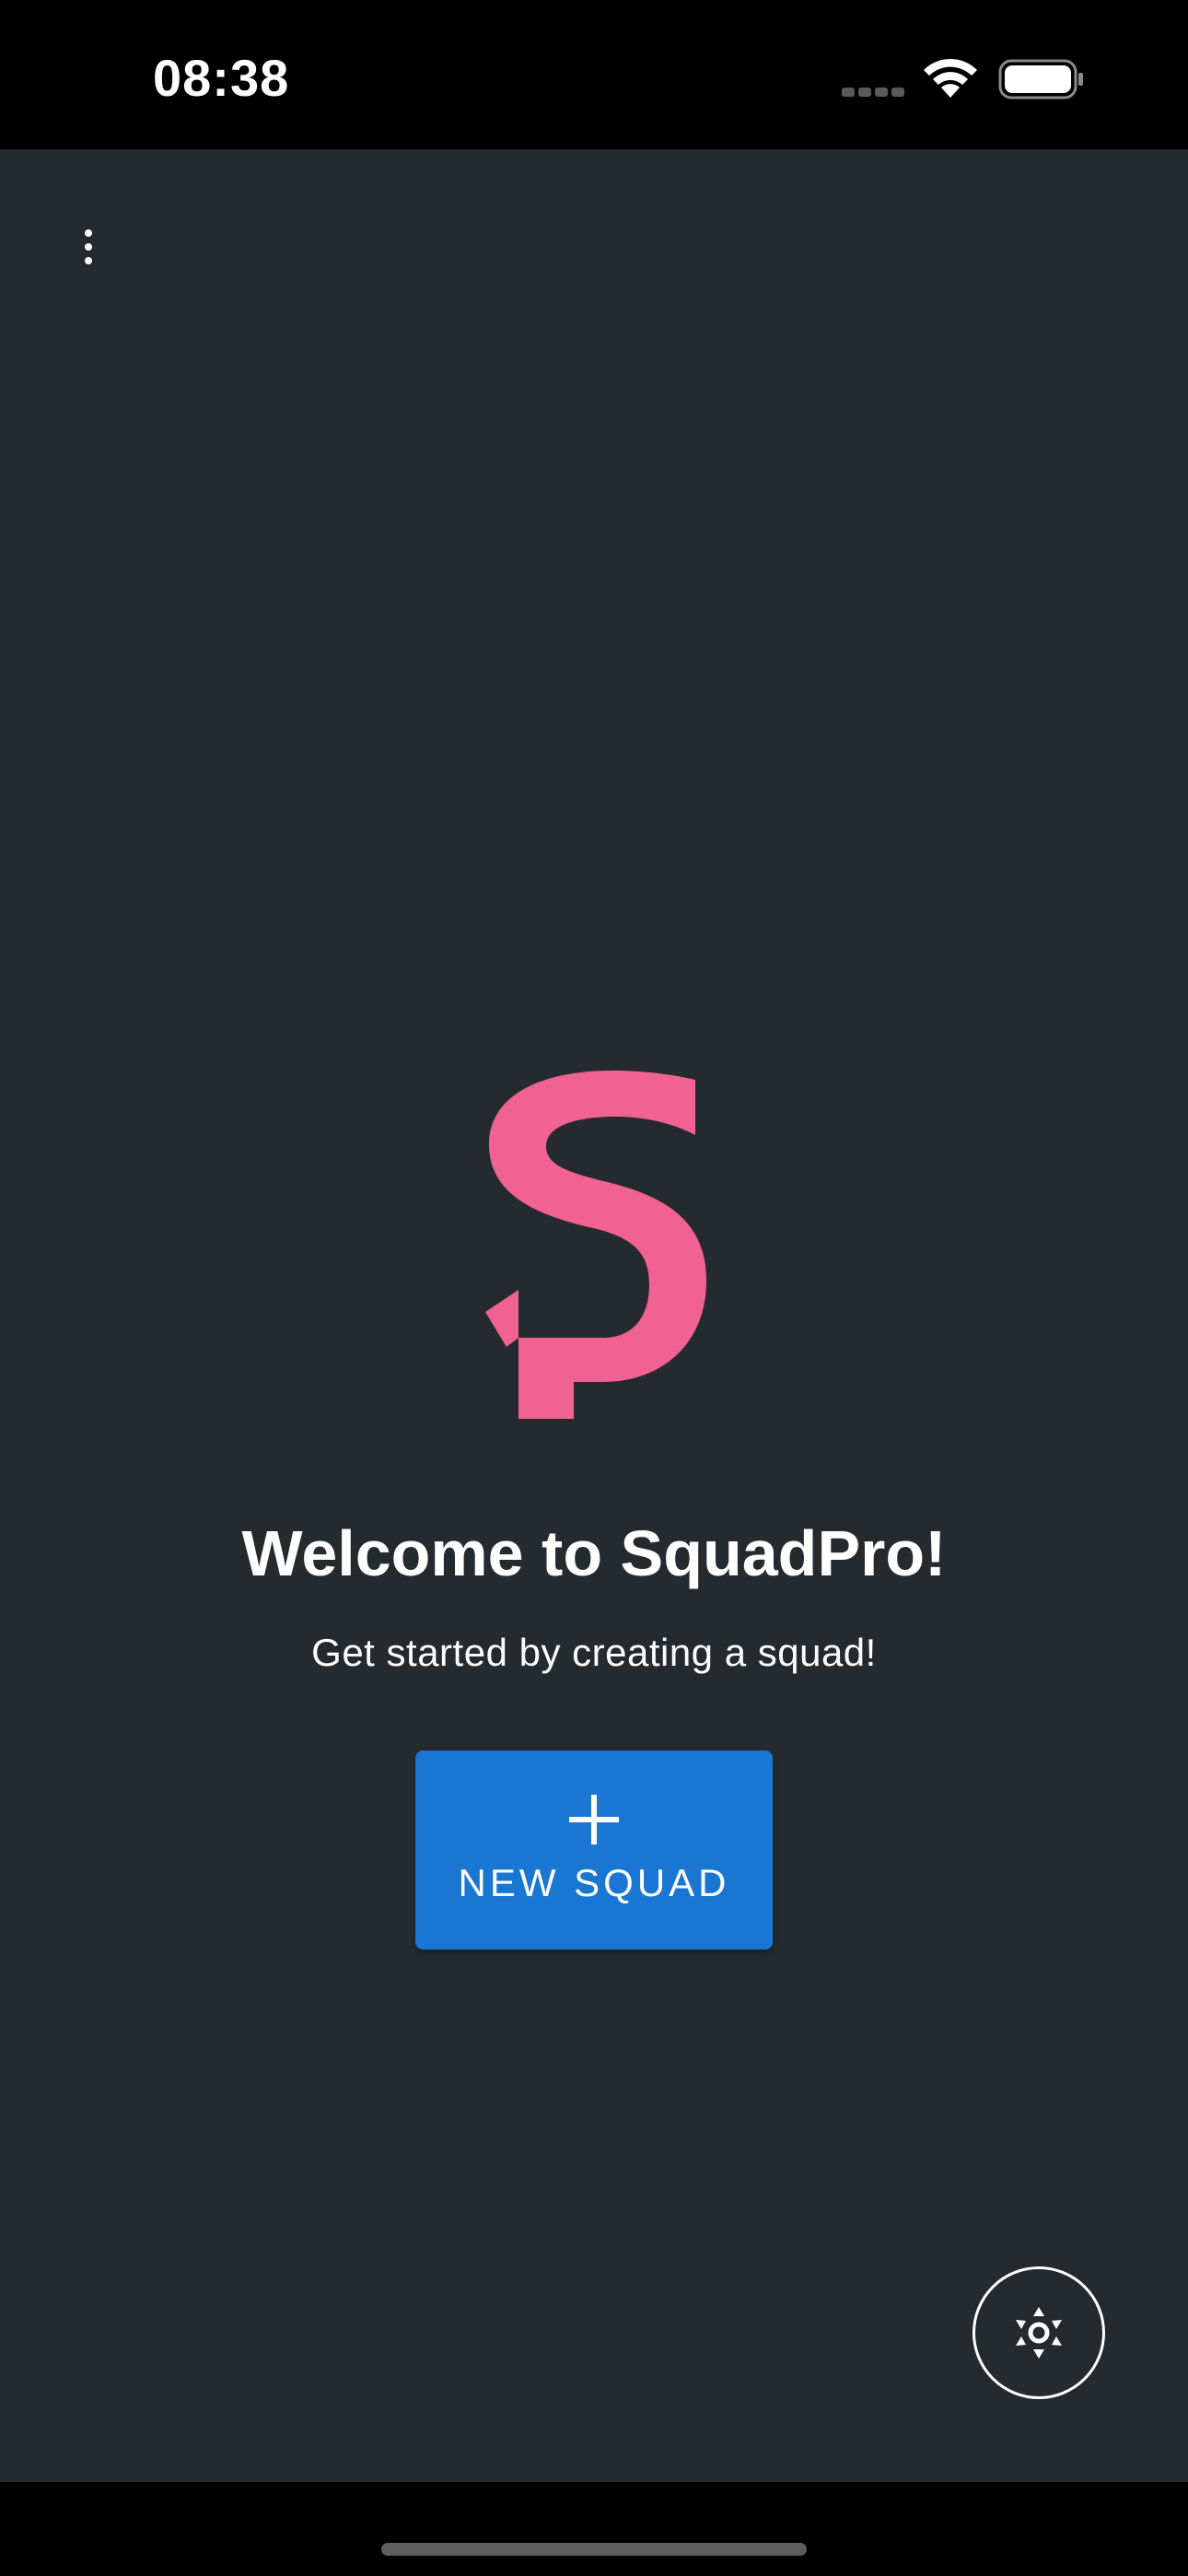  What do you see at coordinates (594, 74) in the screenshot?
I see `status-bar: 08:38` at bounding box center [594, 74].